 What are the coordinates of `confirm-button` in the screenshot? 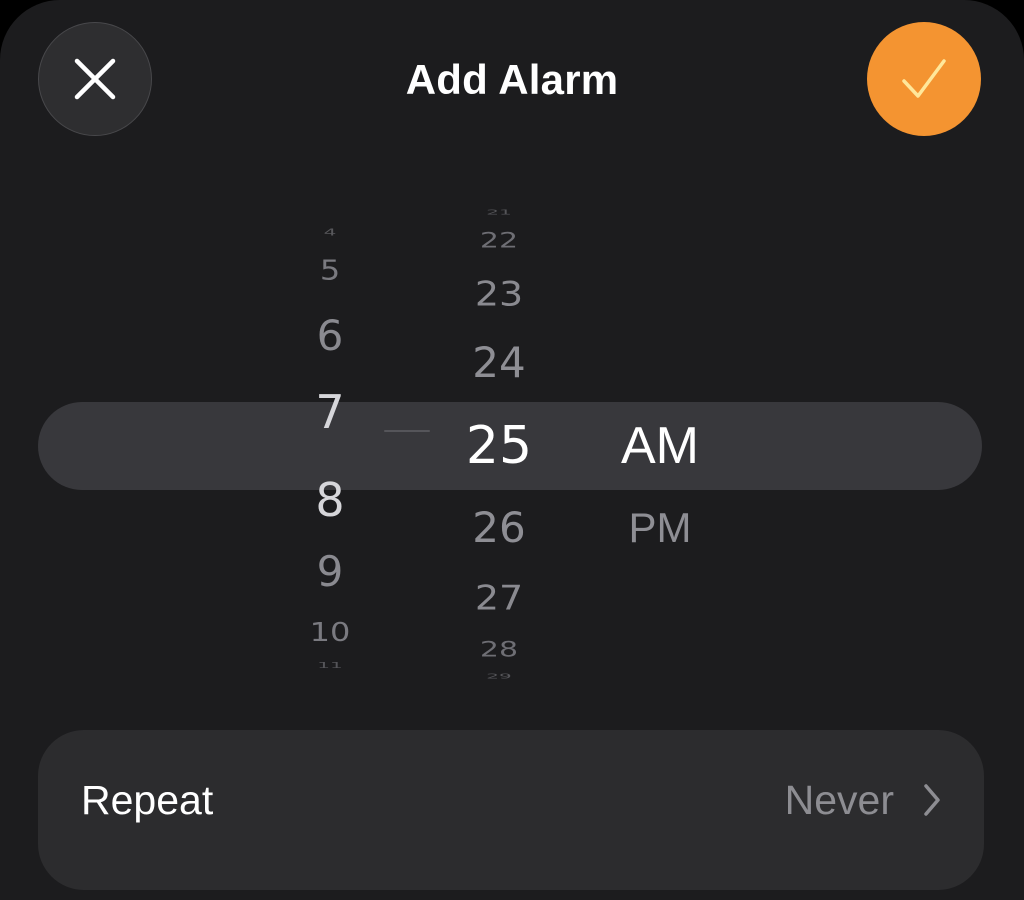 It's located at (924, 79).